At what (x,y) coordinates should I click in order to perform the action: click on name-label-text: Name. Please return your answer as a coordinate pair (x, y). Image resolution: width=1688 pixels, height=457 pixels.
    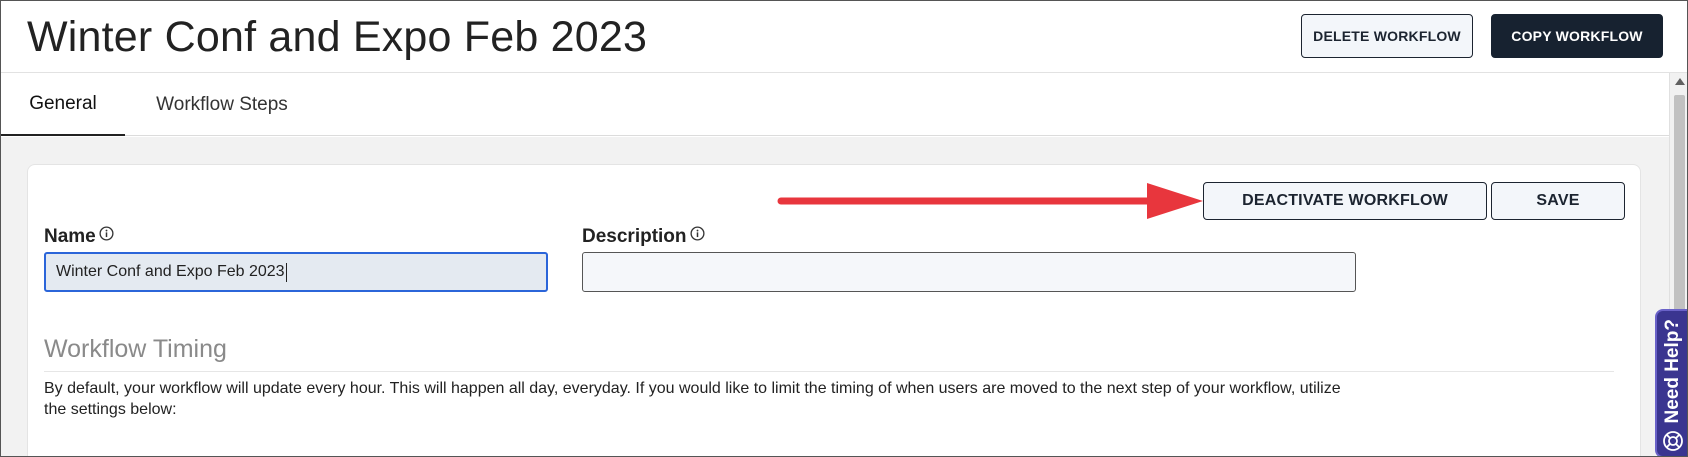
    Looking at the image, I should click on (70, 236).